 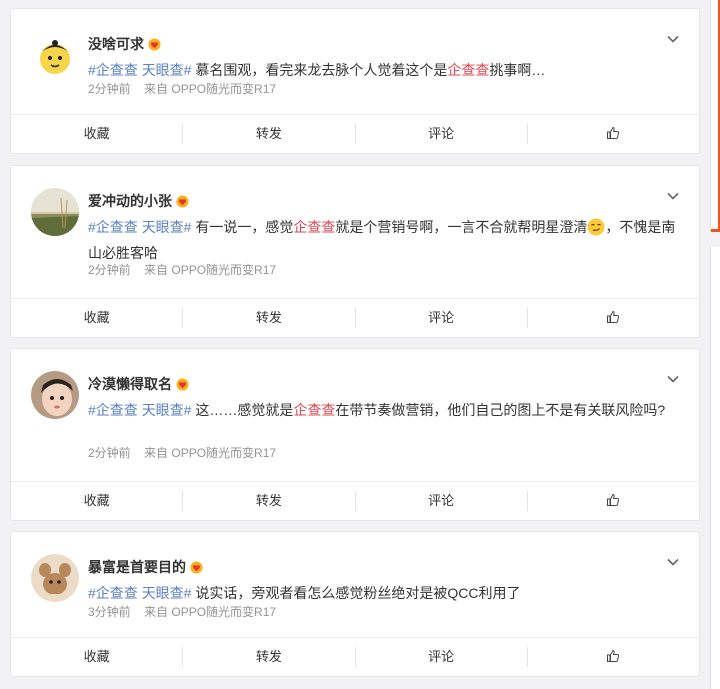 I want to click on post-text-part: 这……感觉就是, so click(x=242, y=410).